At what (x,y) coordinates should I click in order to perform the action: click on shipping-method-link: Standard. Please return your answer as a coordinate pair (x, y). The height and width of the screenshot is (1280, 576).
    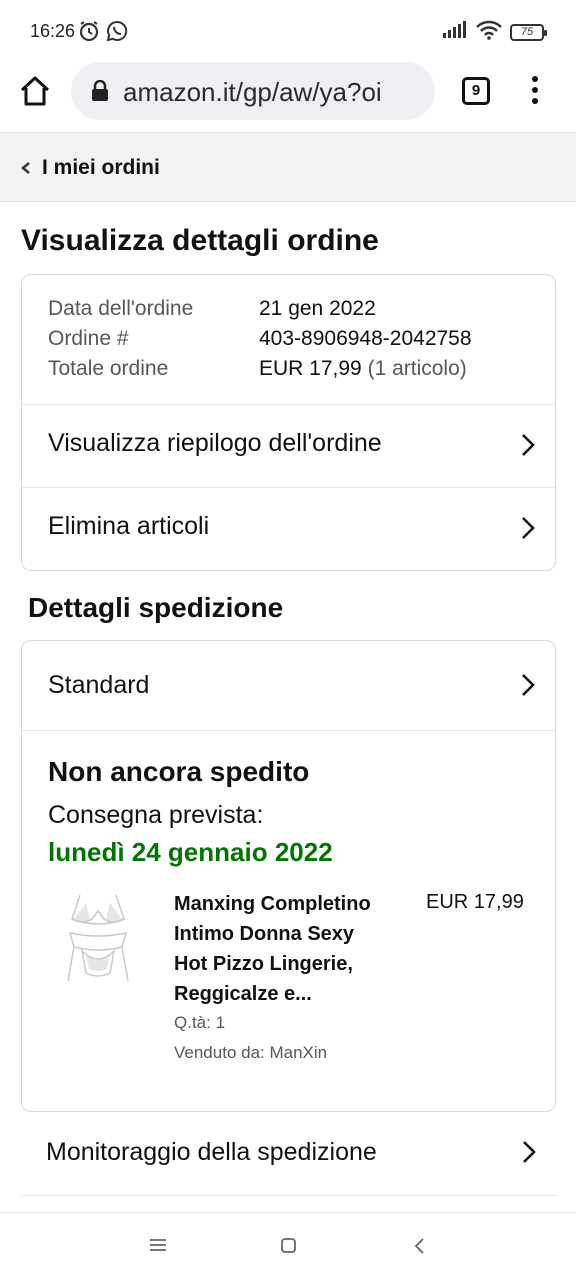
    Looking at the image, I should click on (288, 686).